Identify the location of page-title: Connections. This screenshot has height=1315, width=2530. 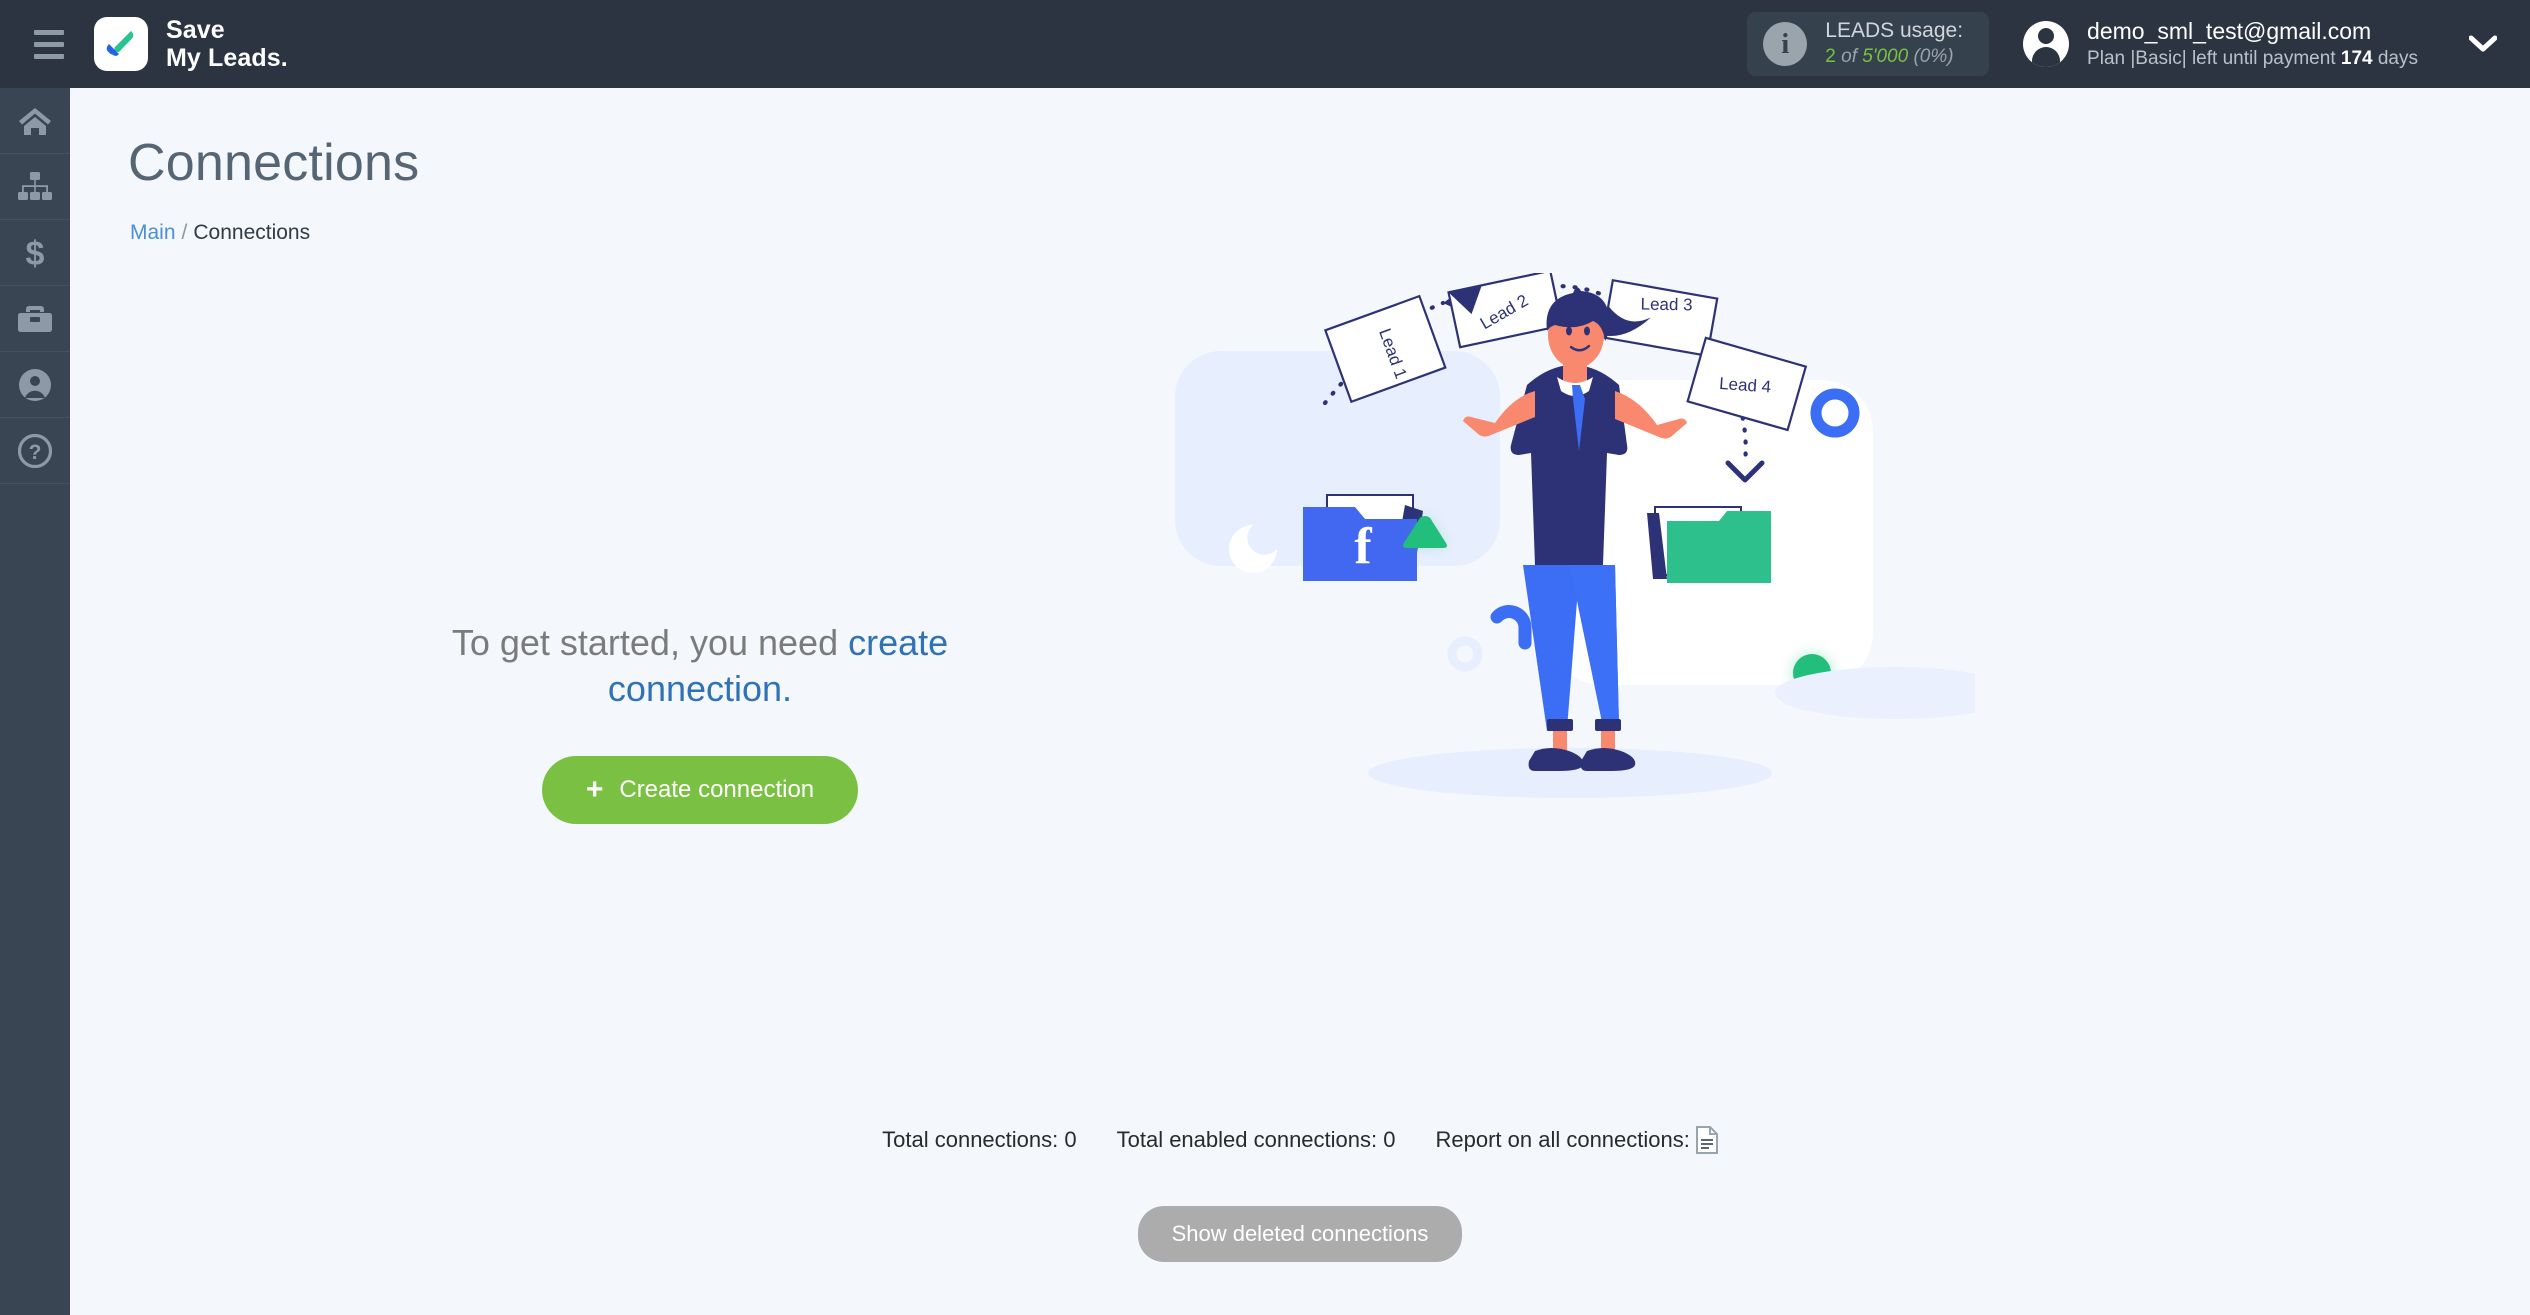
(274, 163).